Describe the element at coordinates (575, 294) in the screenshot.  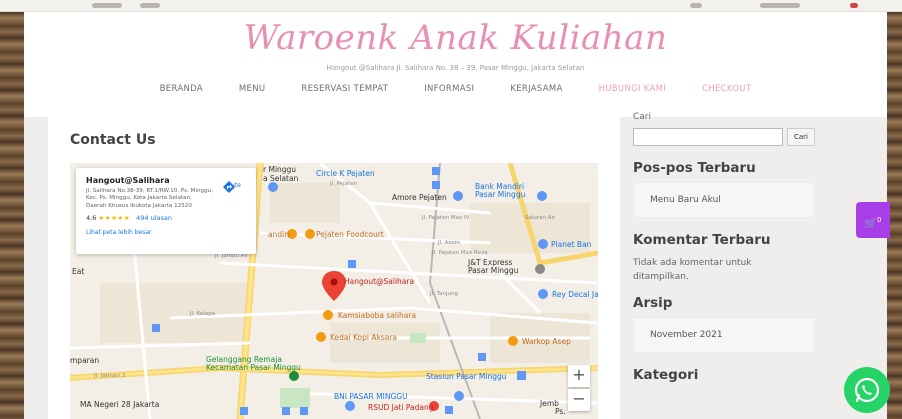
I see `map-label: Rey Decal Jakar` at that location.